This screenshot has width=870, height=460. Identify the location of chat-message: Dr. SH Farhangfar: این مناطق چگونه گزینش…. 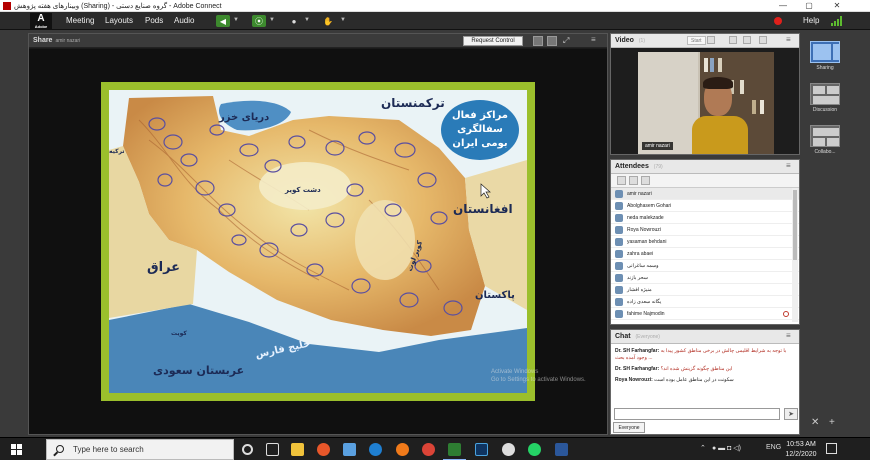
(705, 369).